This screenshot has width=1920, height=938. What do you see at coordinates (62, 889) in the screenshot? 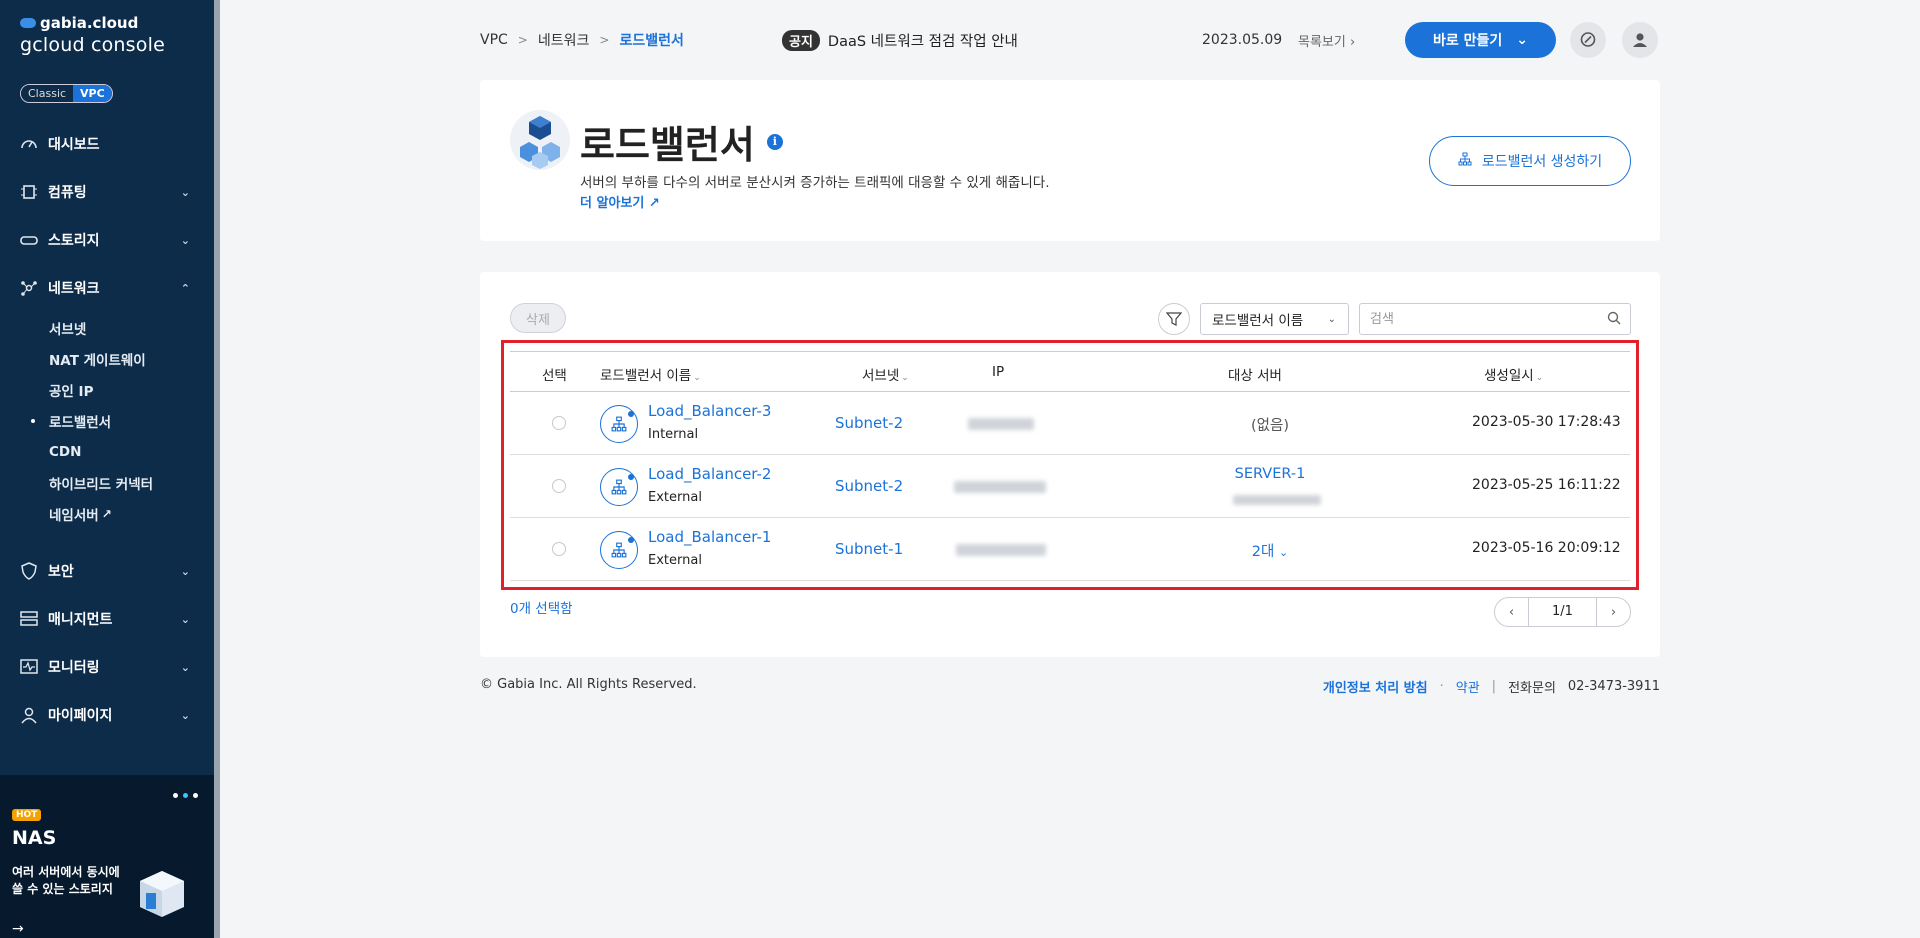
I see `banner-desc-line: 쓸 수 있는 스토리지` at bounding box center [62, 889].